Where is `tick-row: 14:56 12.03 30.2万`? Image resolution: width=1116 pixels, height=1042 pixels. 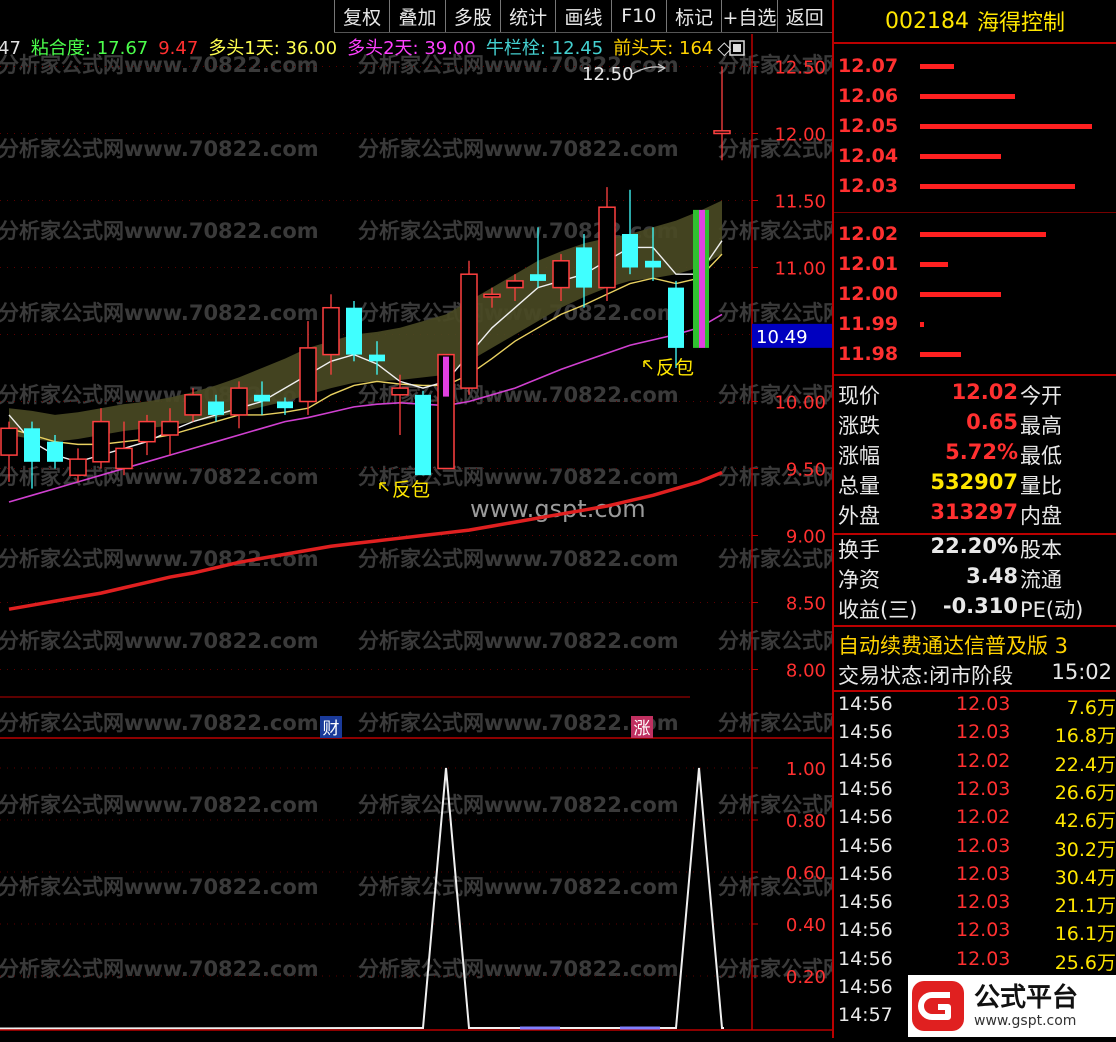 tick-row: 14:56 12.03 30.2万 is located at coordinates (975, 849).